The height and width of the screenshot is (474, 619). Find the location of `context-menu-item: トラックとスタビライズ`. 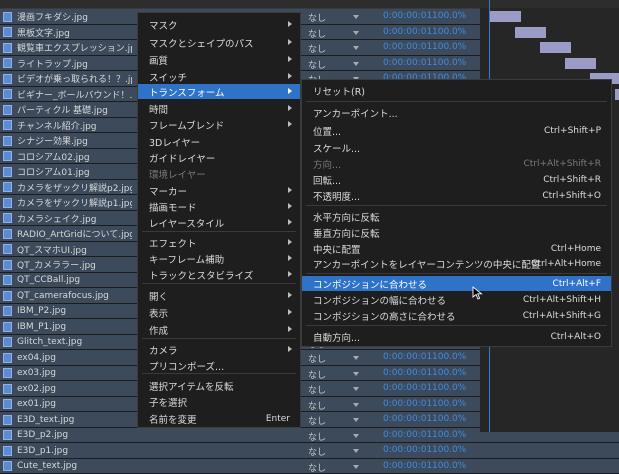

context-menu-item: トラックとスタビライズ is located at coordinates (219, 274).